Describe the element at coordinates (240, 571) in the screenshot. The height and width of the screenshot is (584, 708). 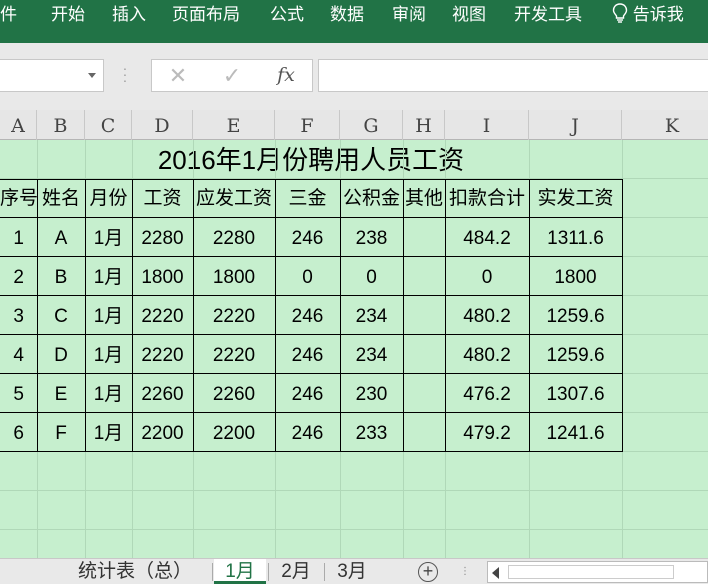
I see `tab-jan: 1月` at that location.